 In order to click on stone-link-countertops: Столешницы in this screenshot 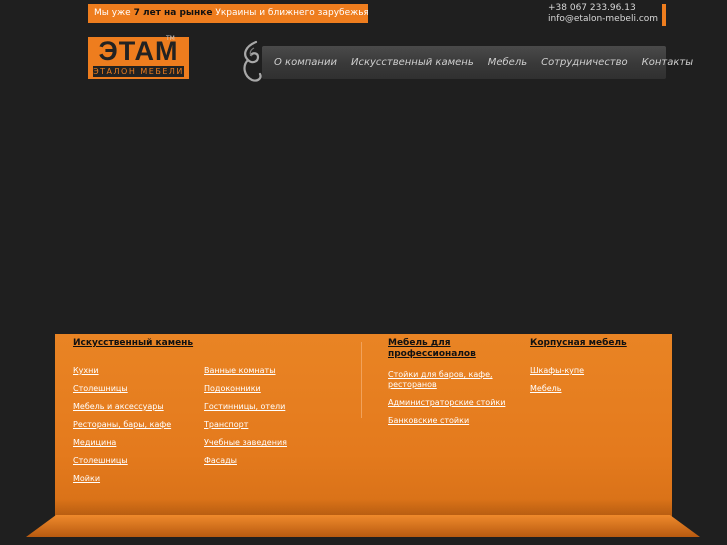, I will do `click(122, 389)`.